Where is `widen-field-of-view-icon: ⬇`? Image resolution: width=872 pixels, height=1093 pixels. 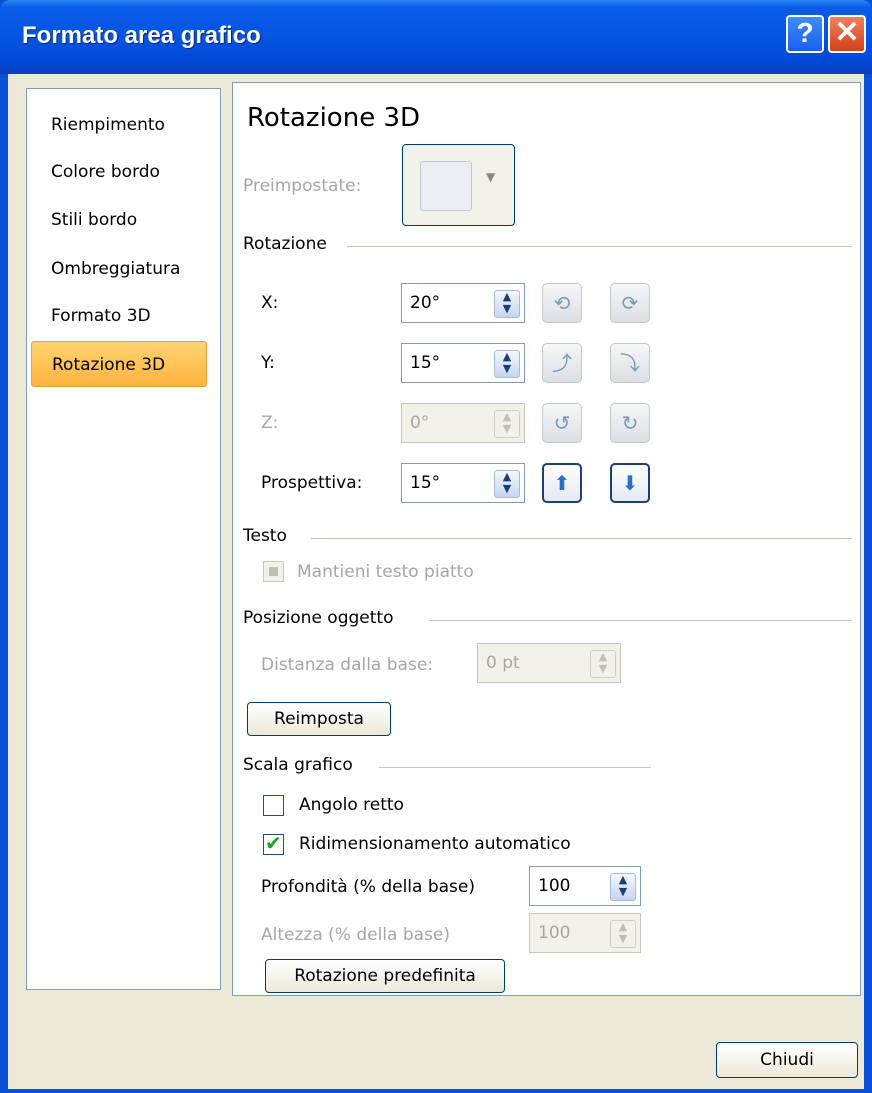
widen-field-of-view-icon: ⬇ is located at coordinates (630, 483).